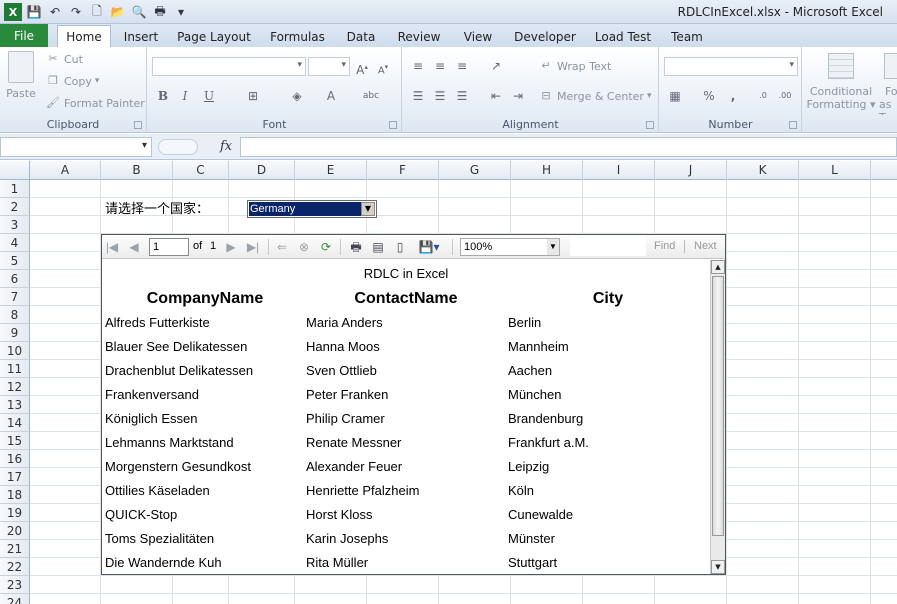 The image size is (897, 604). I want to click on grow-font-icon: A▴, so click(362, 67).